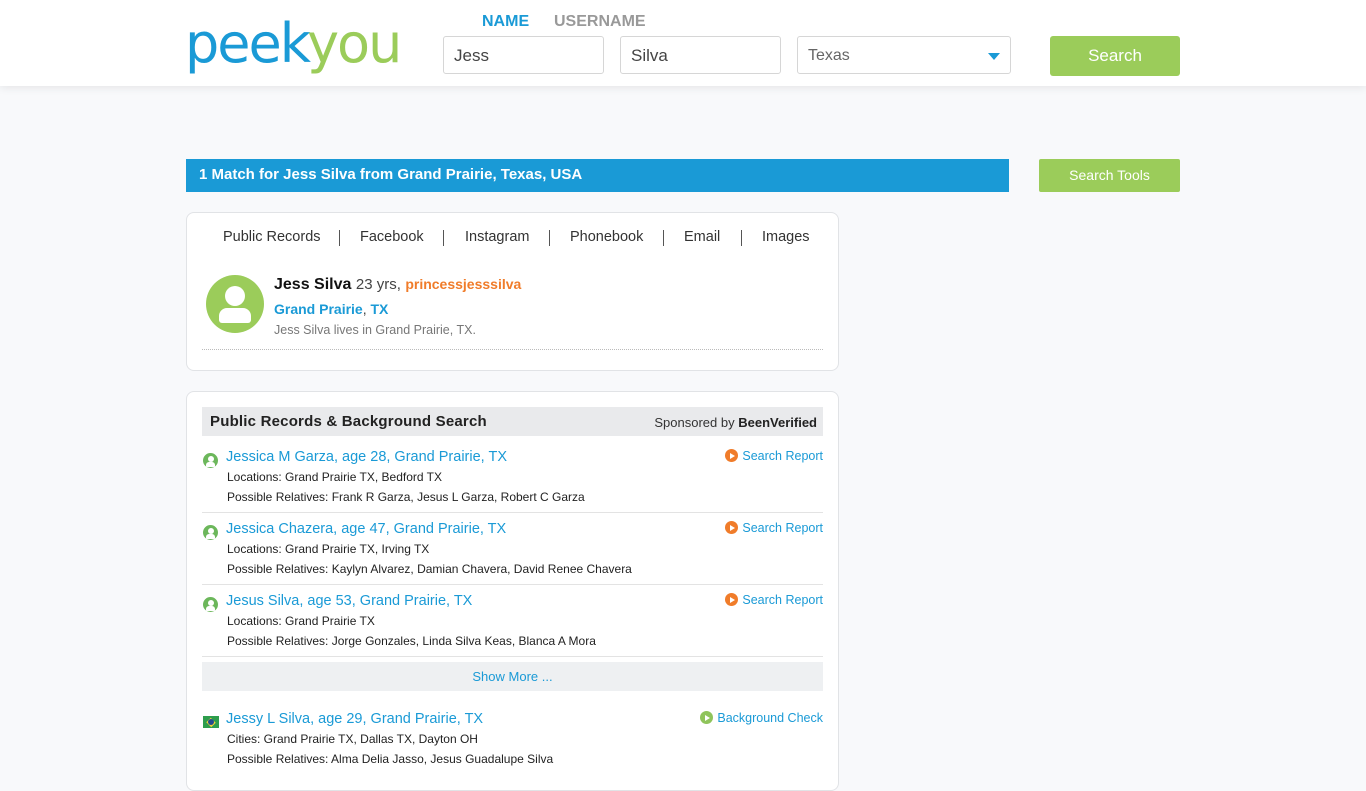  I want to click on peekyou-logo: peekyou, so click(293, 43).